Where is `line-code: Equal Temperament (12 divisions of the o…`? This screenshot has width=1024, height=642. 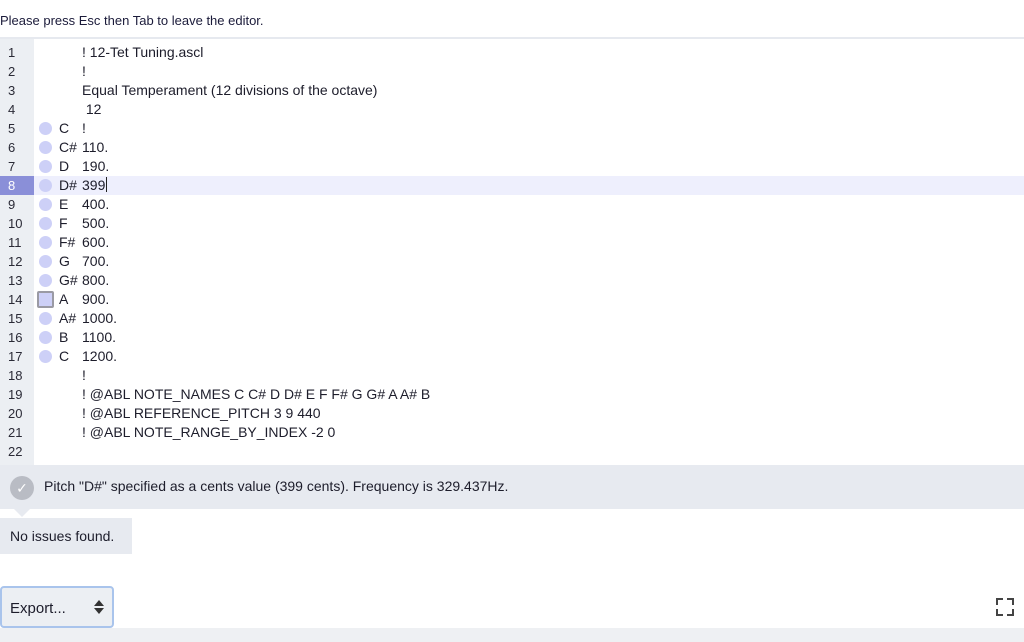 line-code: Equal Temperament (12 divisions of the o… is located at coordinates (230, 90).